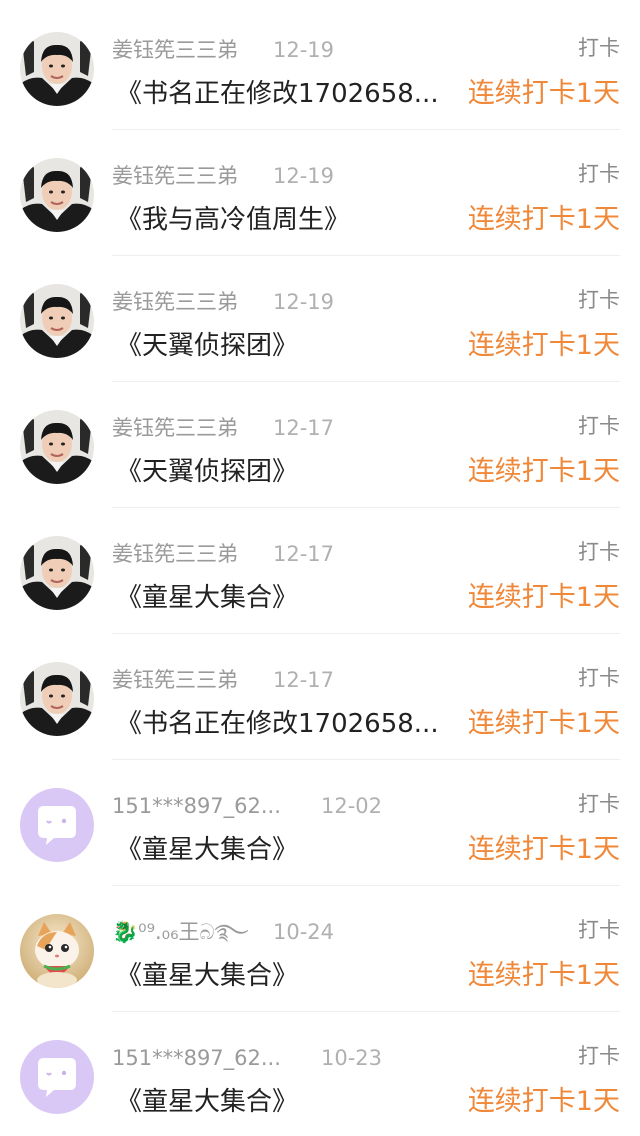  I want to click on checkin-record-row: 姜钰筅三三弟 12-19 打卡 《我与高冷值周生》 连续打卡1天, so click(320, 193).